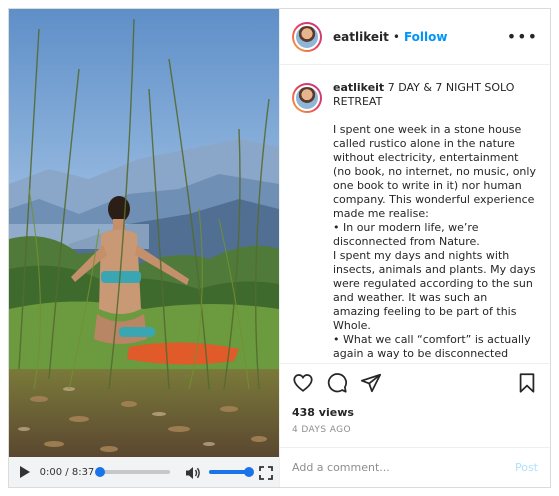 The width and height of the screenshot is (559, 496). Describe the element at coordinates (403, 467) in the screenshot. I see `comment-input` at that location.